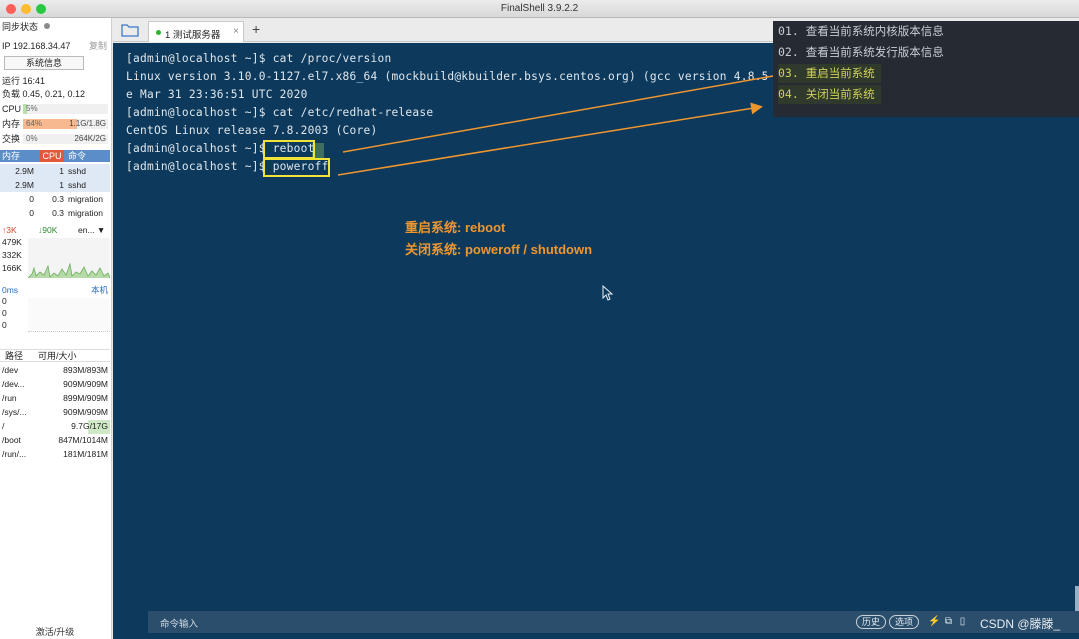  What do you see at coordinates (179, 624) in the screenshot?
I see `command-input-label: 命令输入` at bounding box center [179, 624].